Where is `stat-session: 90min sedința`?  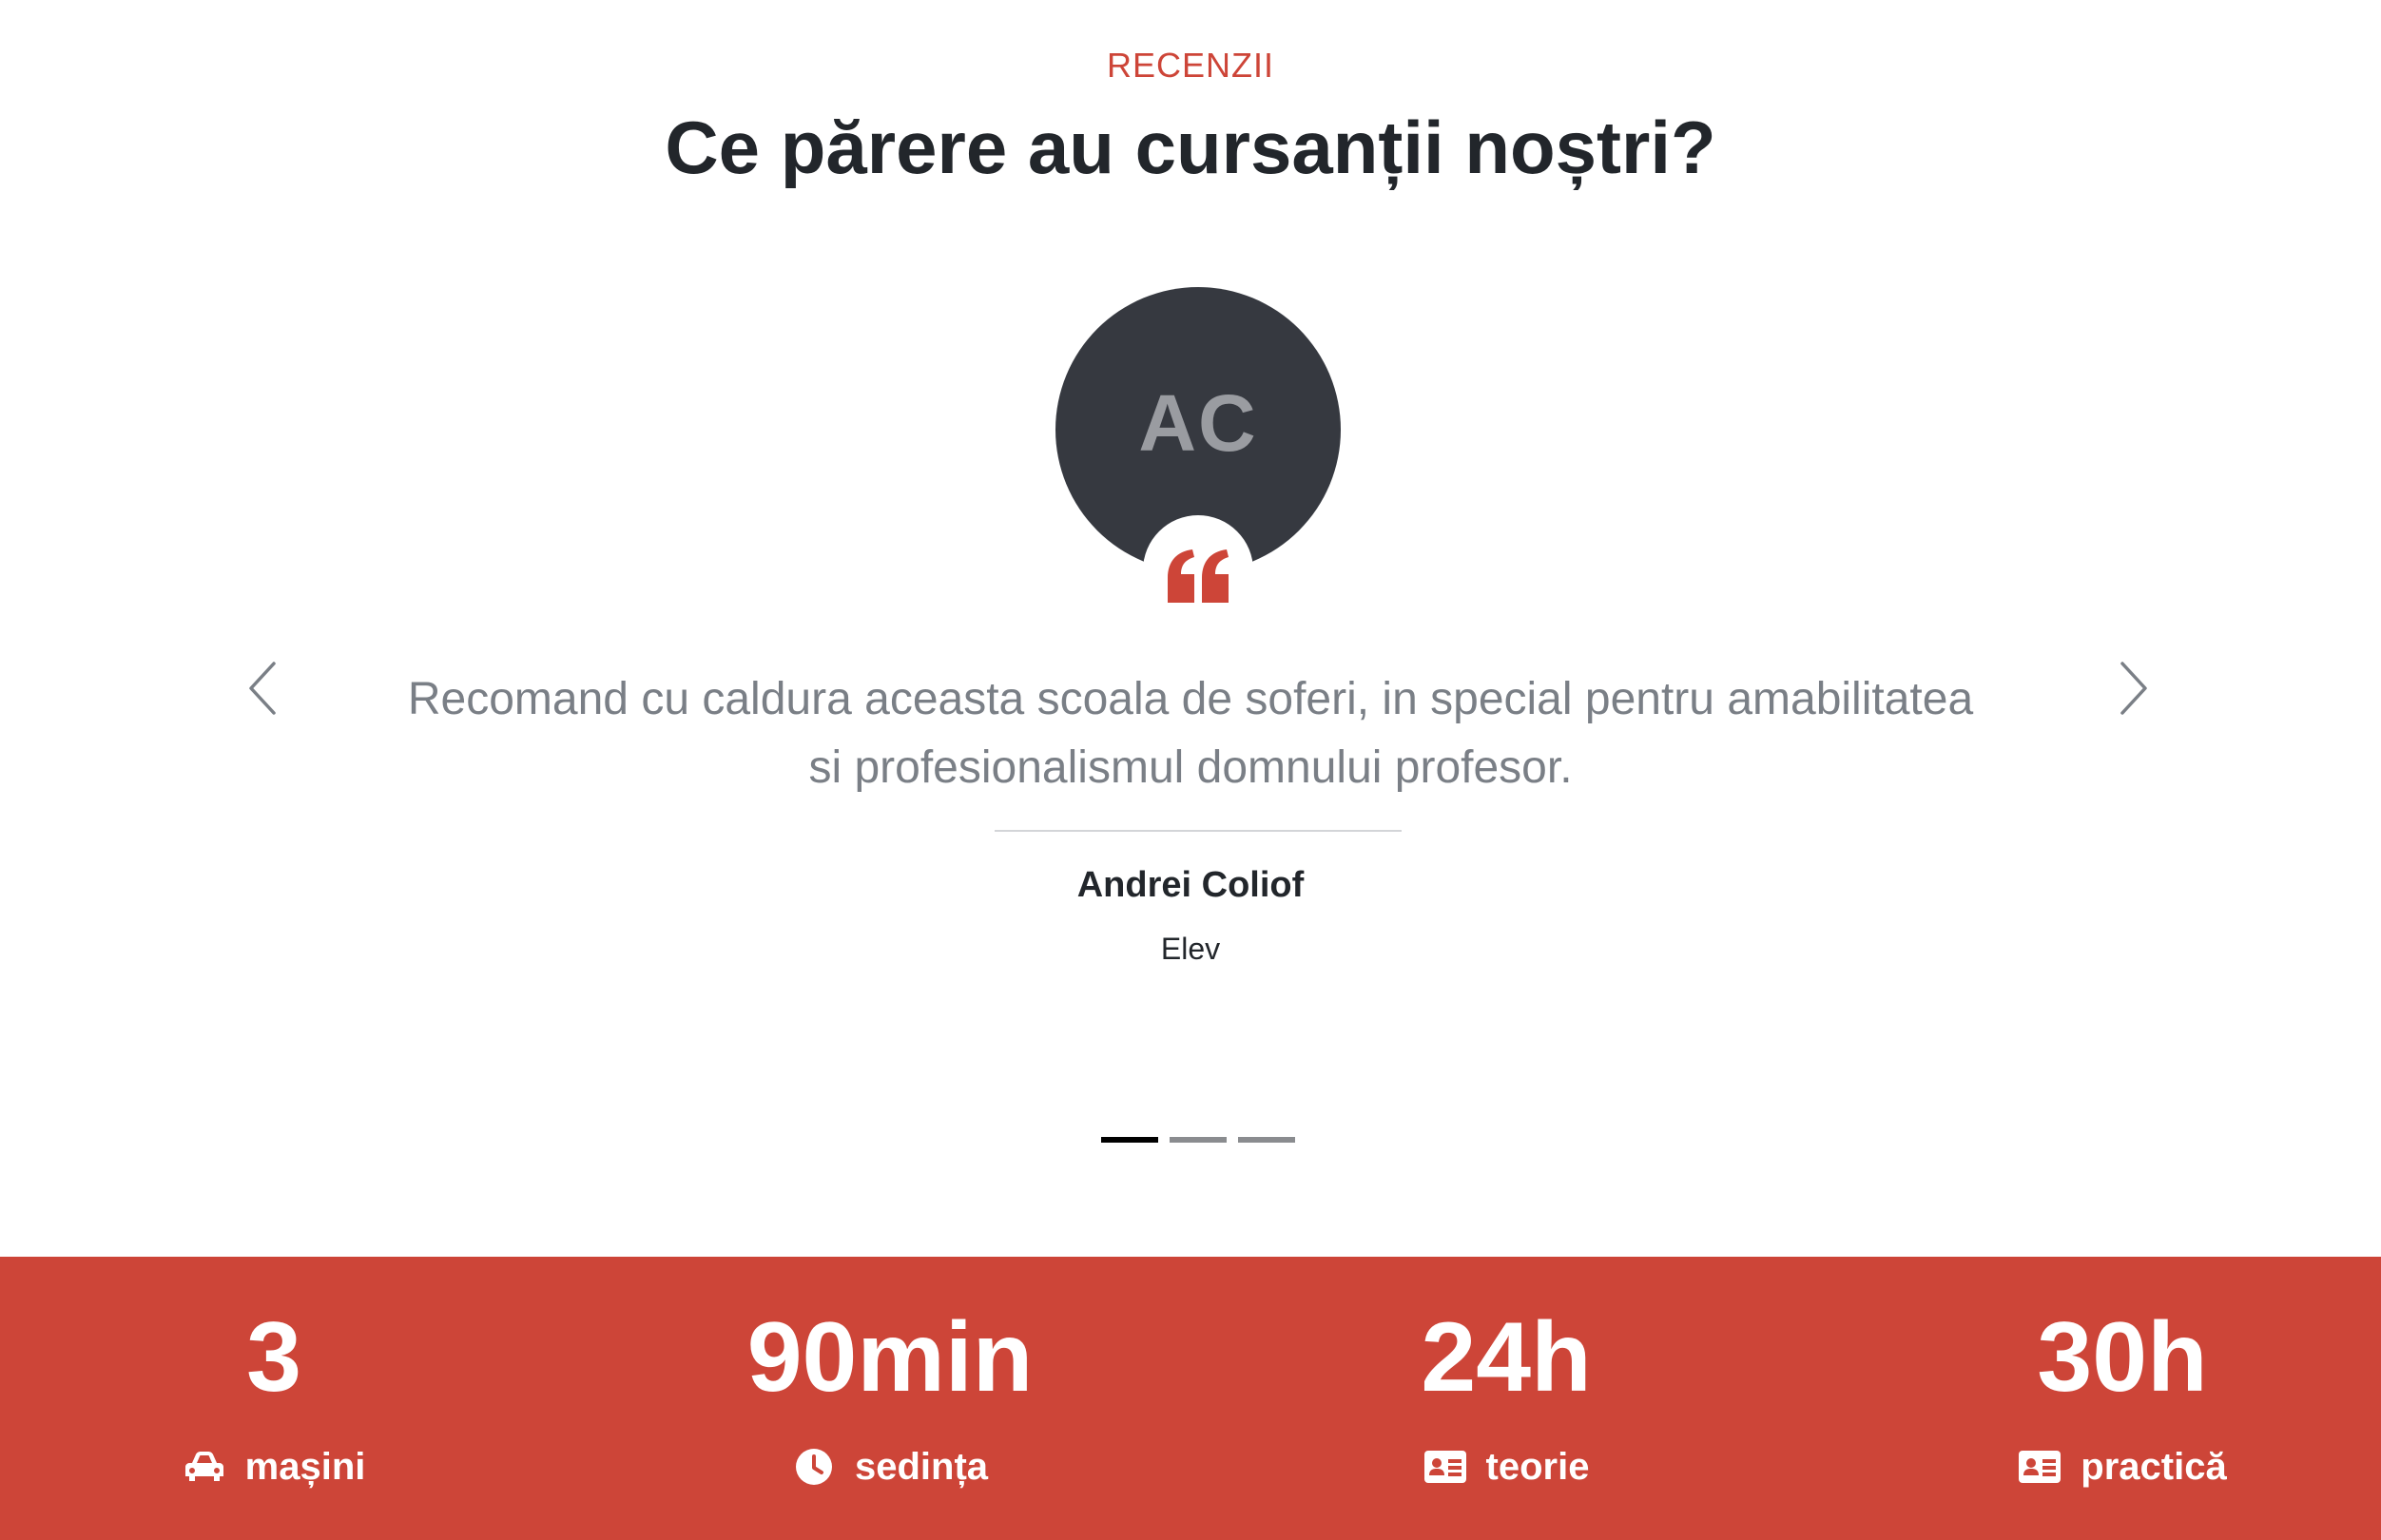 stat-session: 90min sedința is located at coordinates (890, 1398).